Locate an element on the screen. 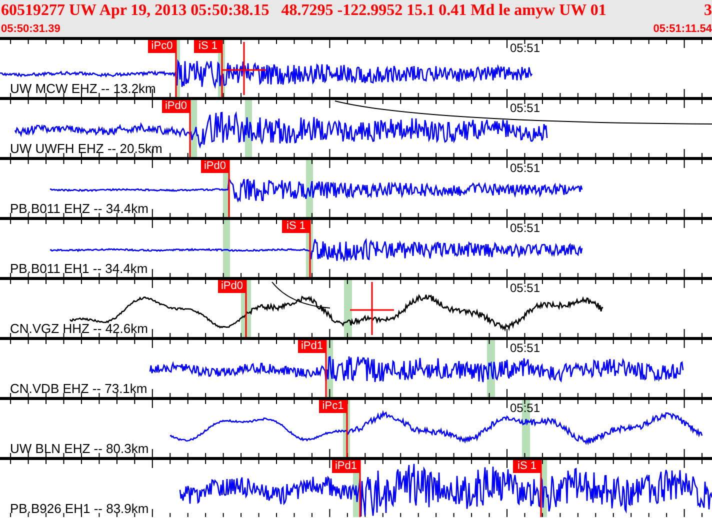  pick-label: iPc0 is located at coordinates (162, 46).